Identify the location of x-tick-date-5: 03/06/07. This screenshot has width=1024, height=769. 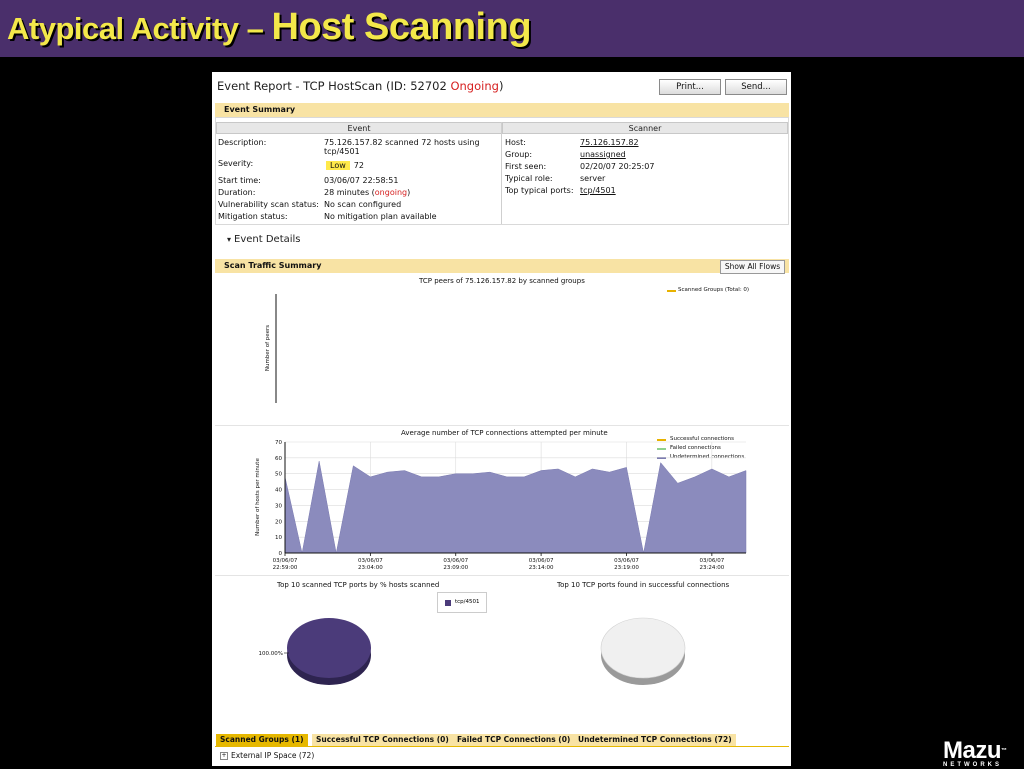
(370, 561).